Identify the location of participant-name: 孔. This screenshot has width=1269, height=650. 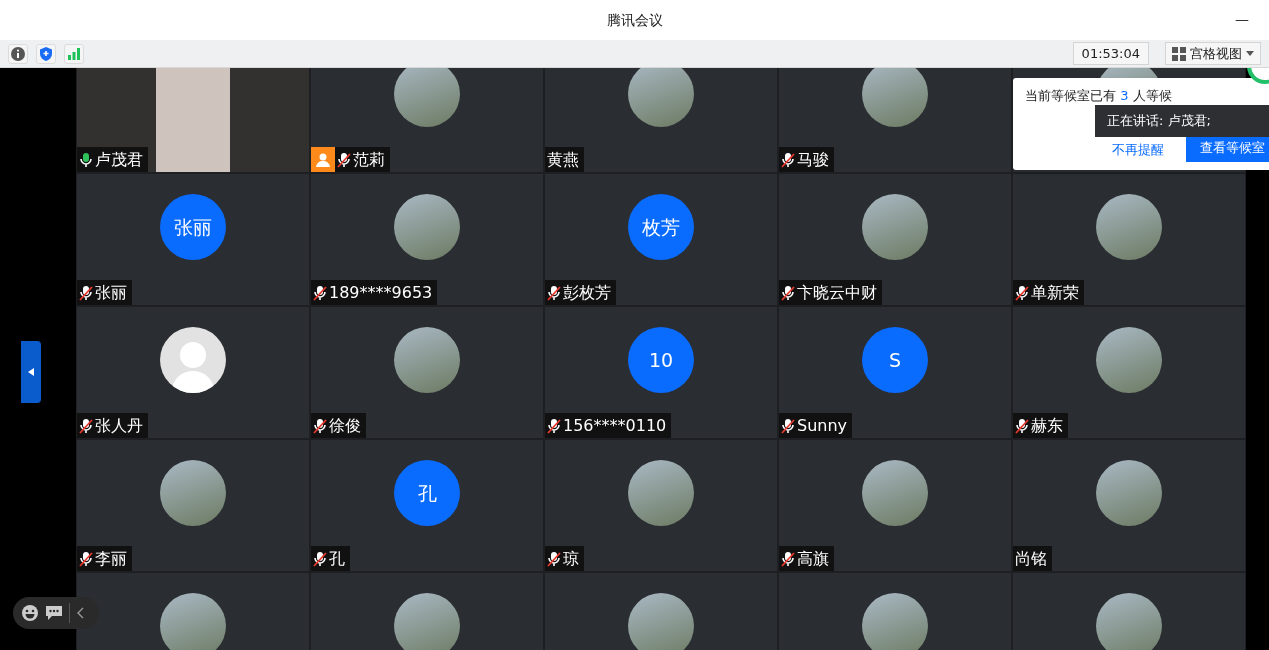
(337, 558).